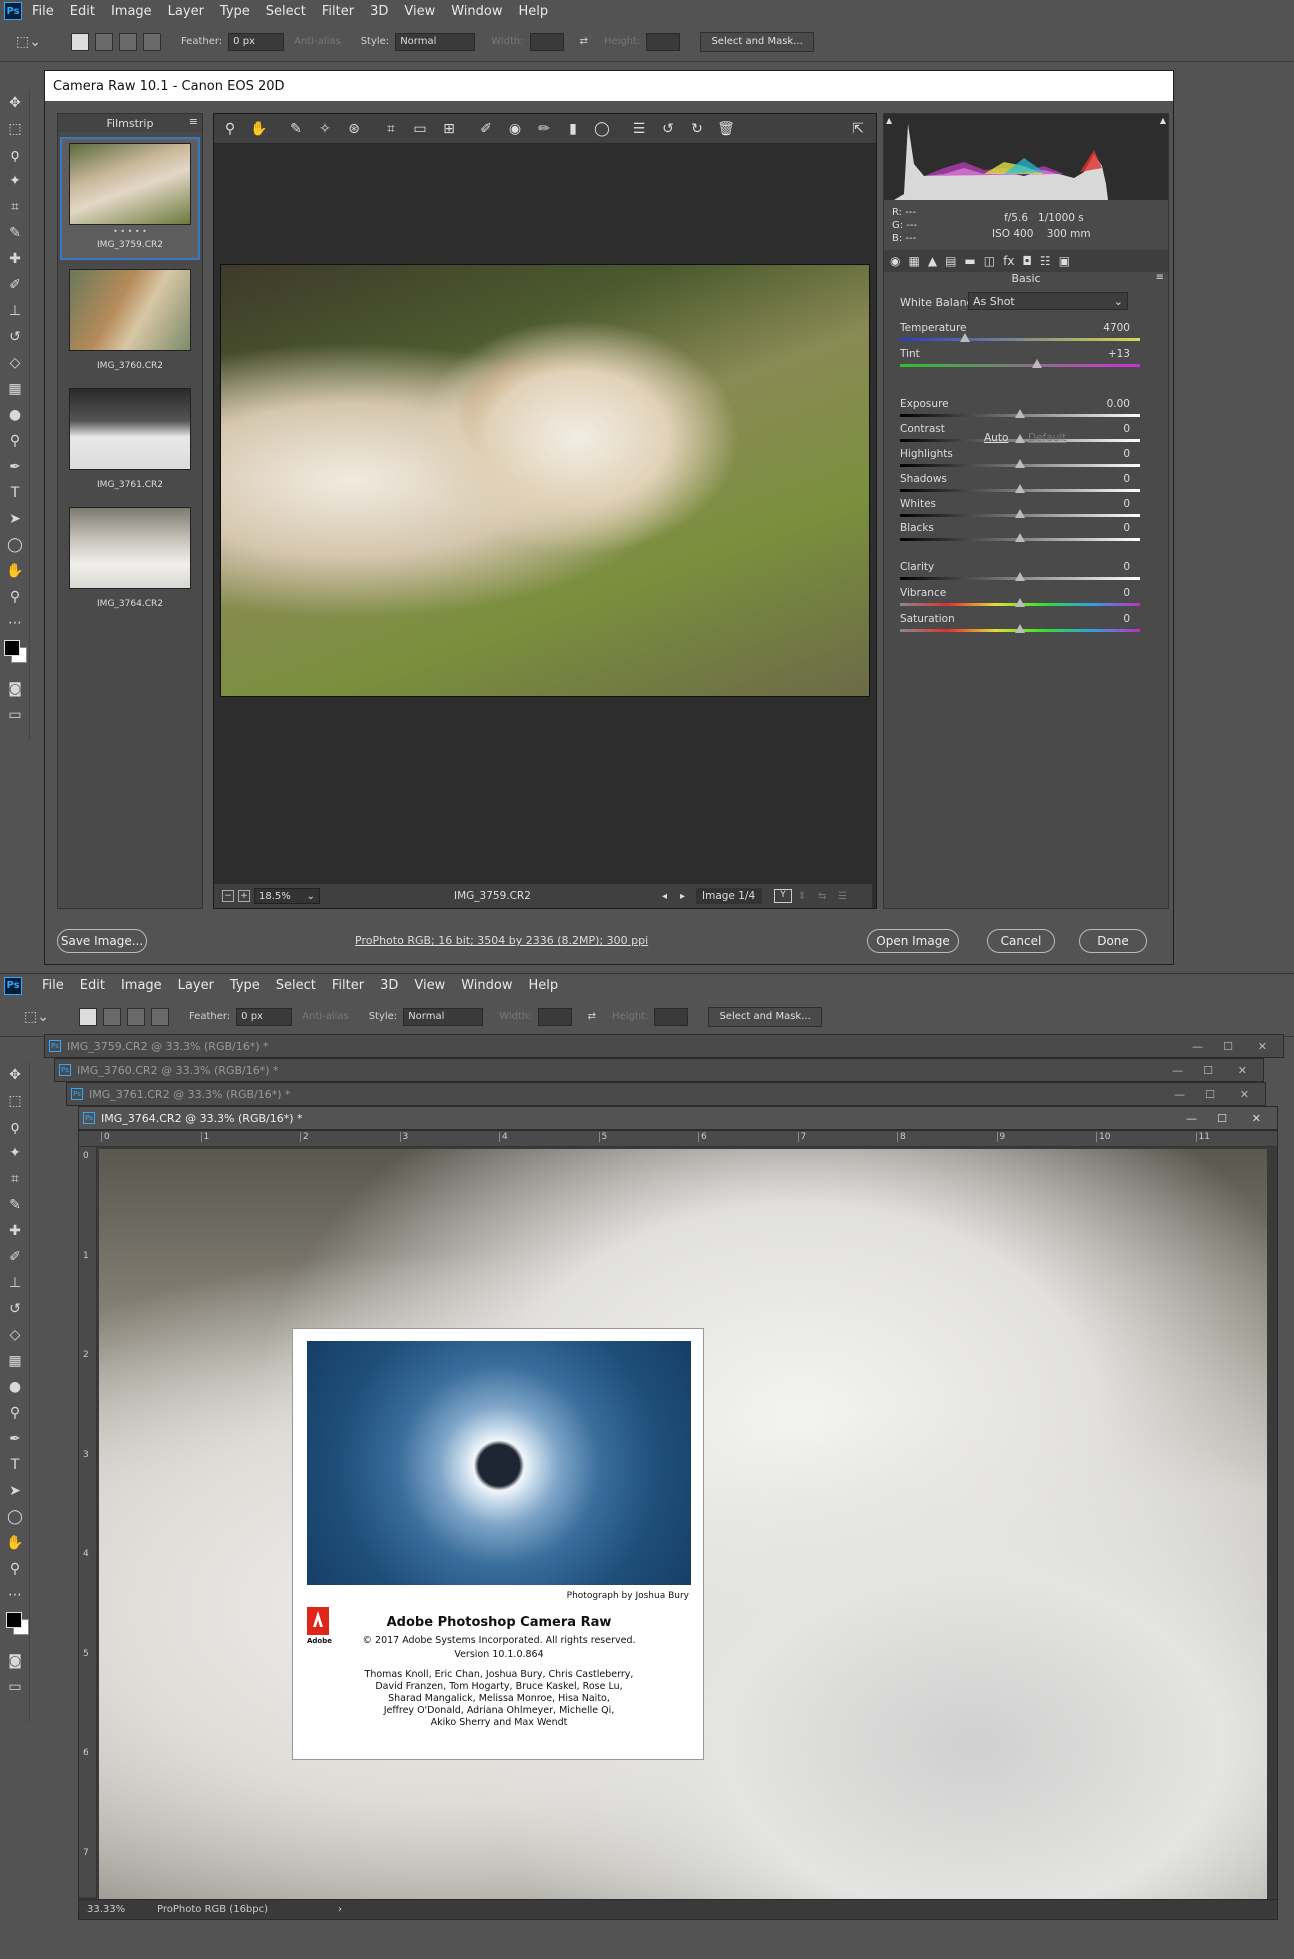  I want to click on slider-saturation: Saturation 0, so click(1022, 623).